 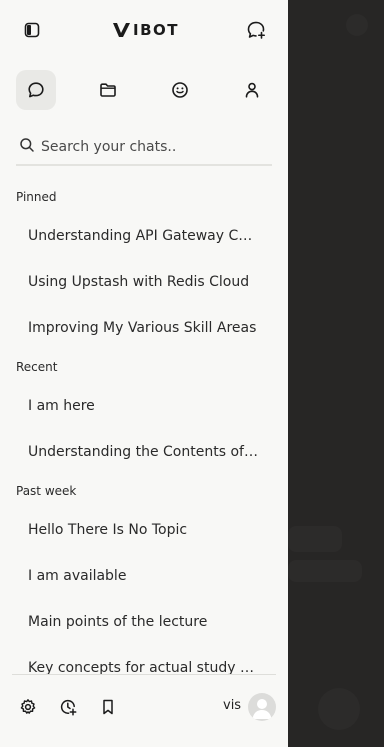 I want to click on tab-profile, so click(x=252, y=90).